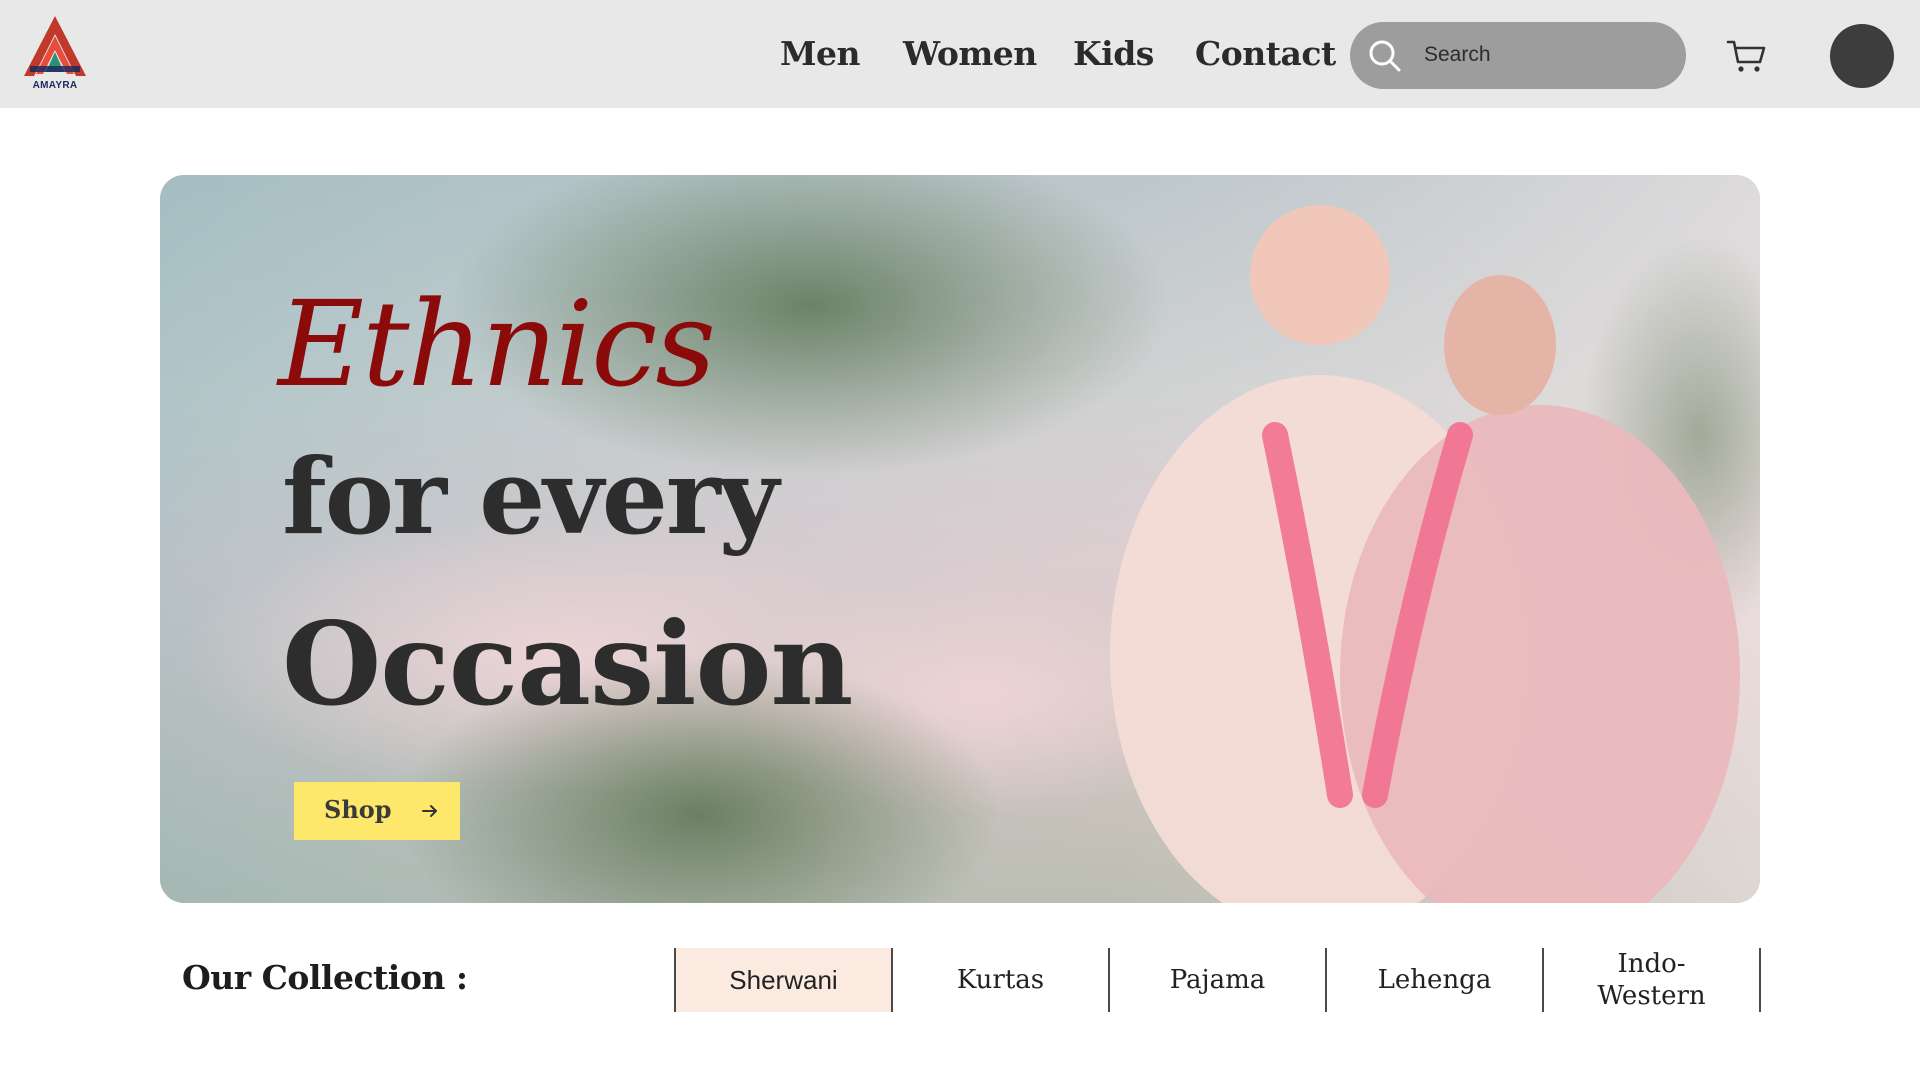 This screenshot has width=1920, height=1080. Describe the element at coordinates (325, 977) in the screenshot. I see `collection-title: Our Collection :` at that location.